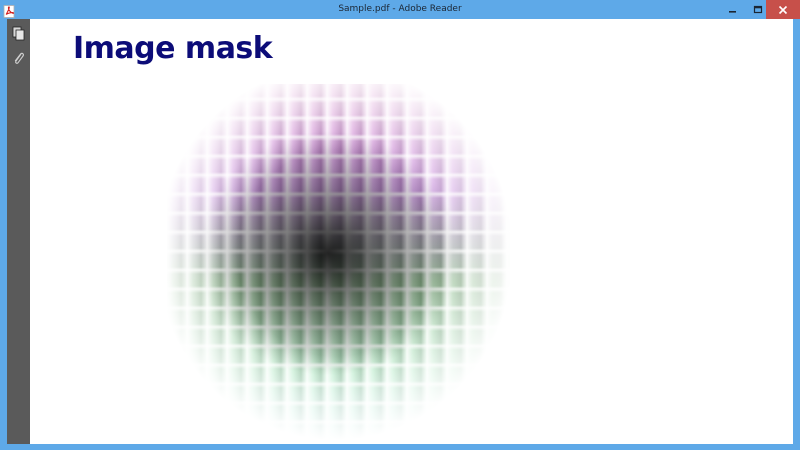 Image resolution: width=800 pixels, height=450 pixels. Describe the element at coordinates (18, 58) in the screenshot. I see `attachments-paperclip-icon` at that location.